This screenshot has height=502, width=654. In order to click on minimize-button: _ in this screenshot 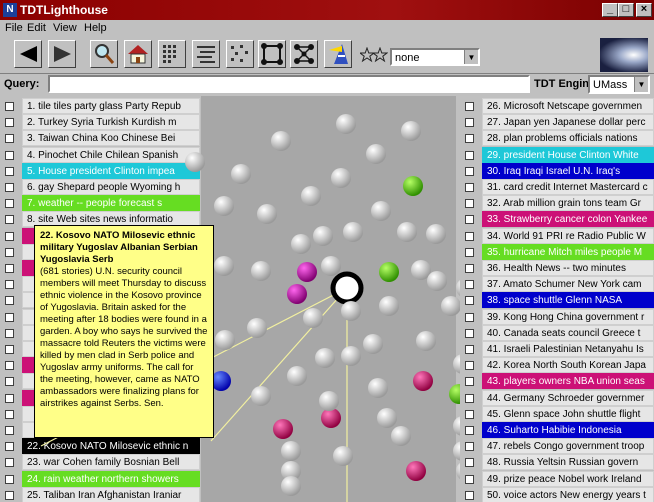, I will do `click(610, 10)`.